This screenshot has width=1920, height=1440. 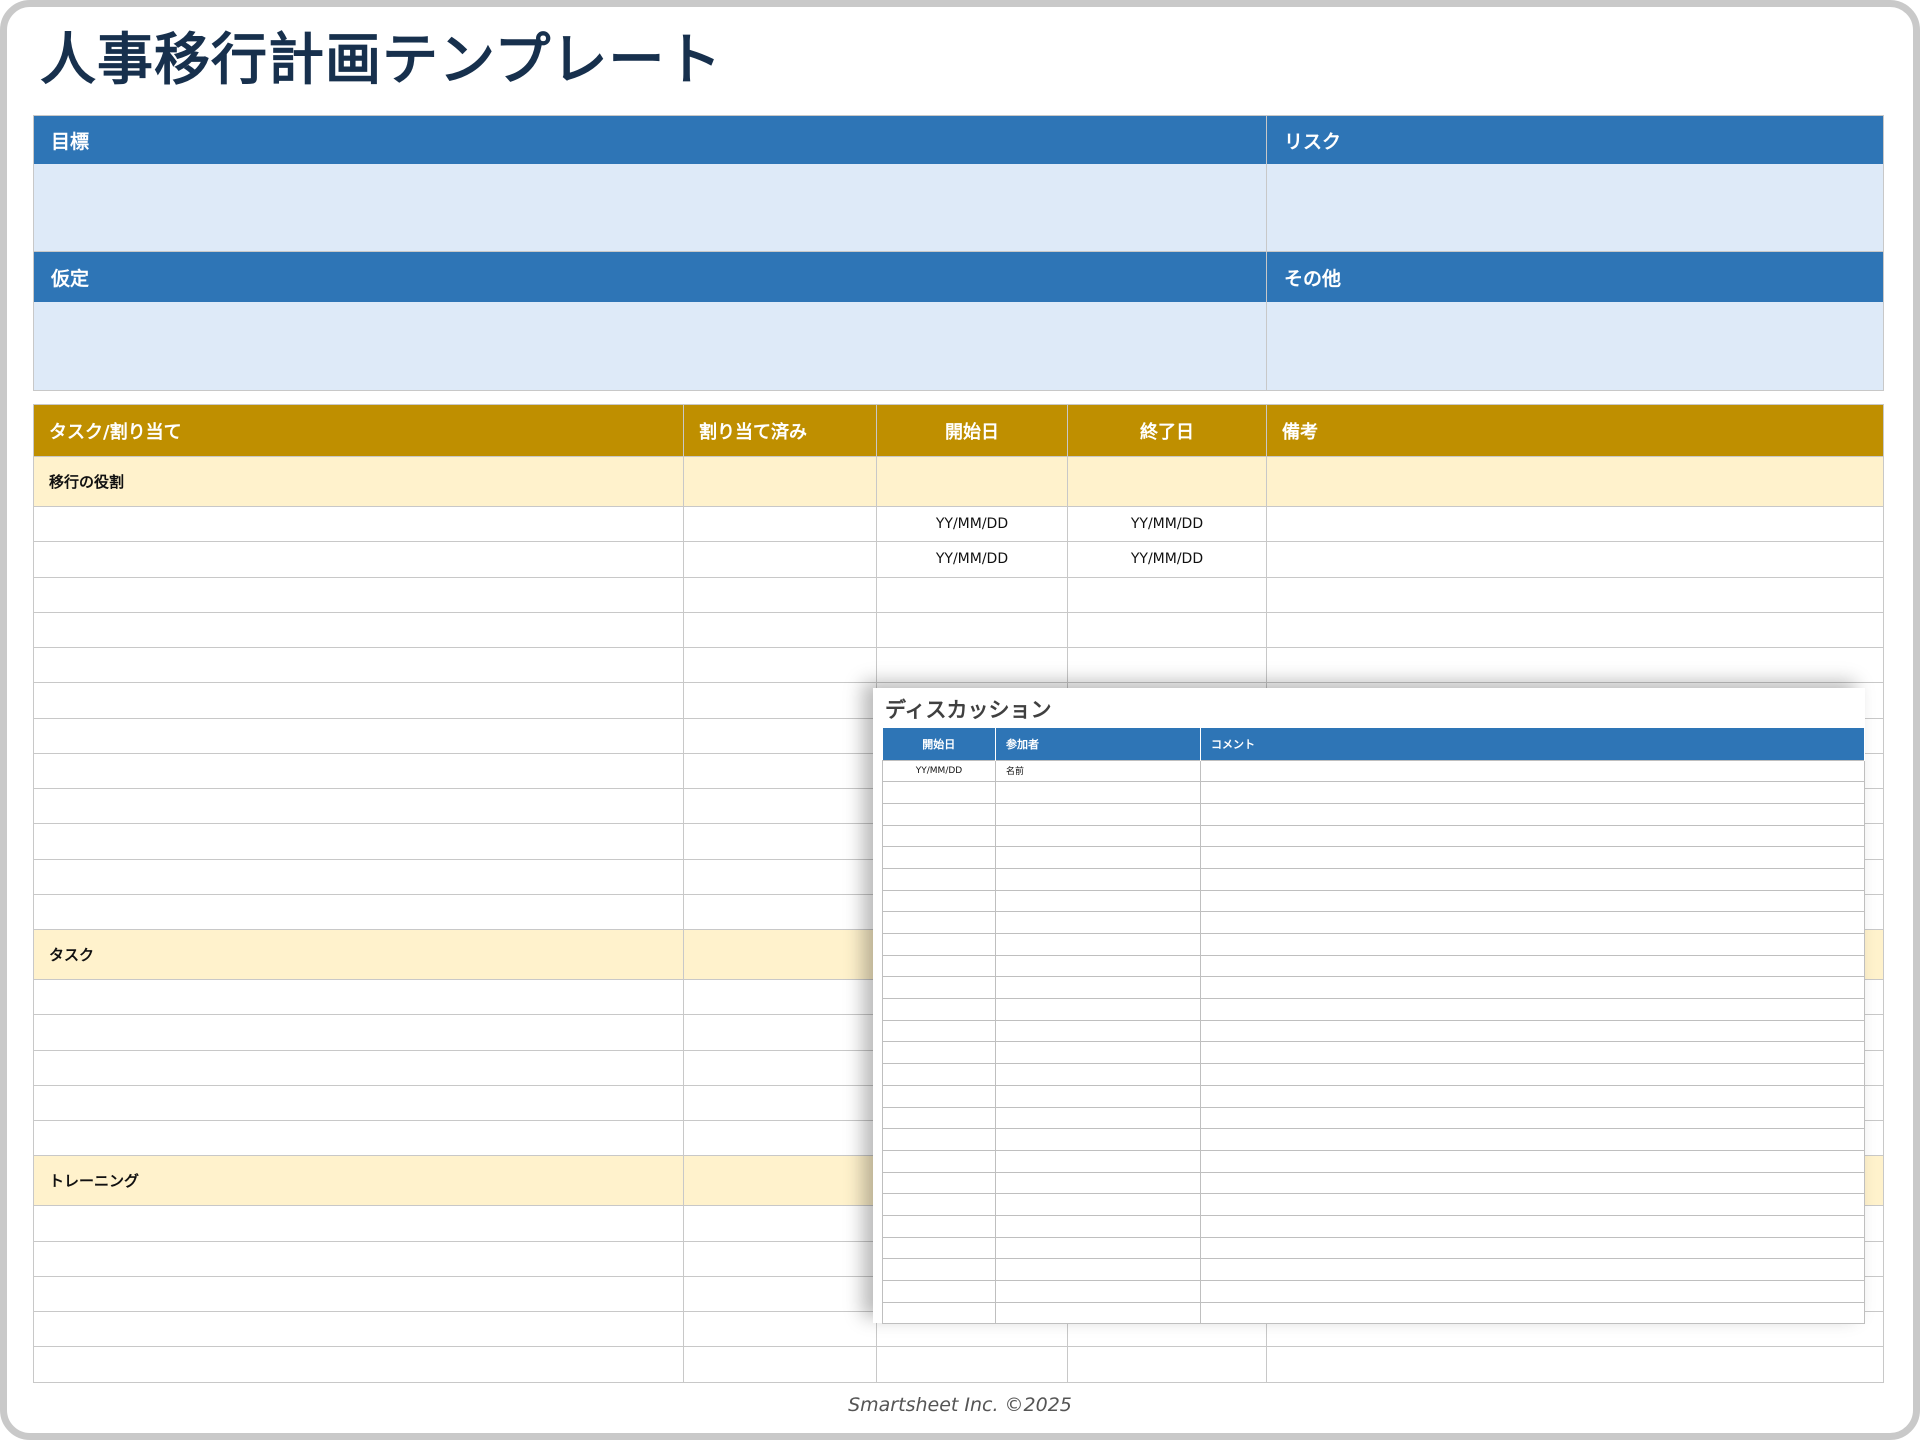 I want to click on table-cell: YY/MM/DD, so click(x=972, y=524).